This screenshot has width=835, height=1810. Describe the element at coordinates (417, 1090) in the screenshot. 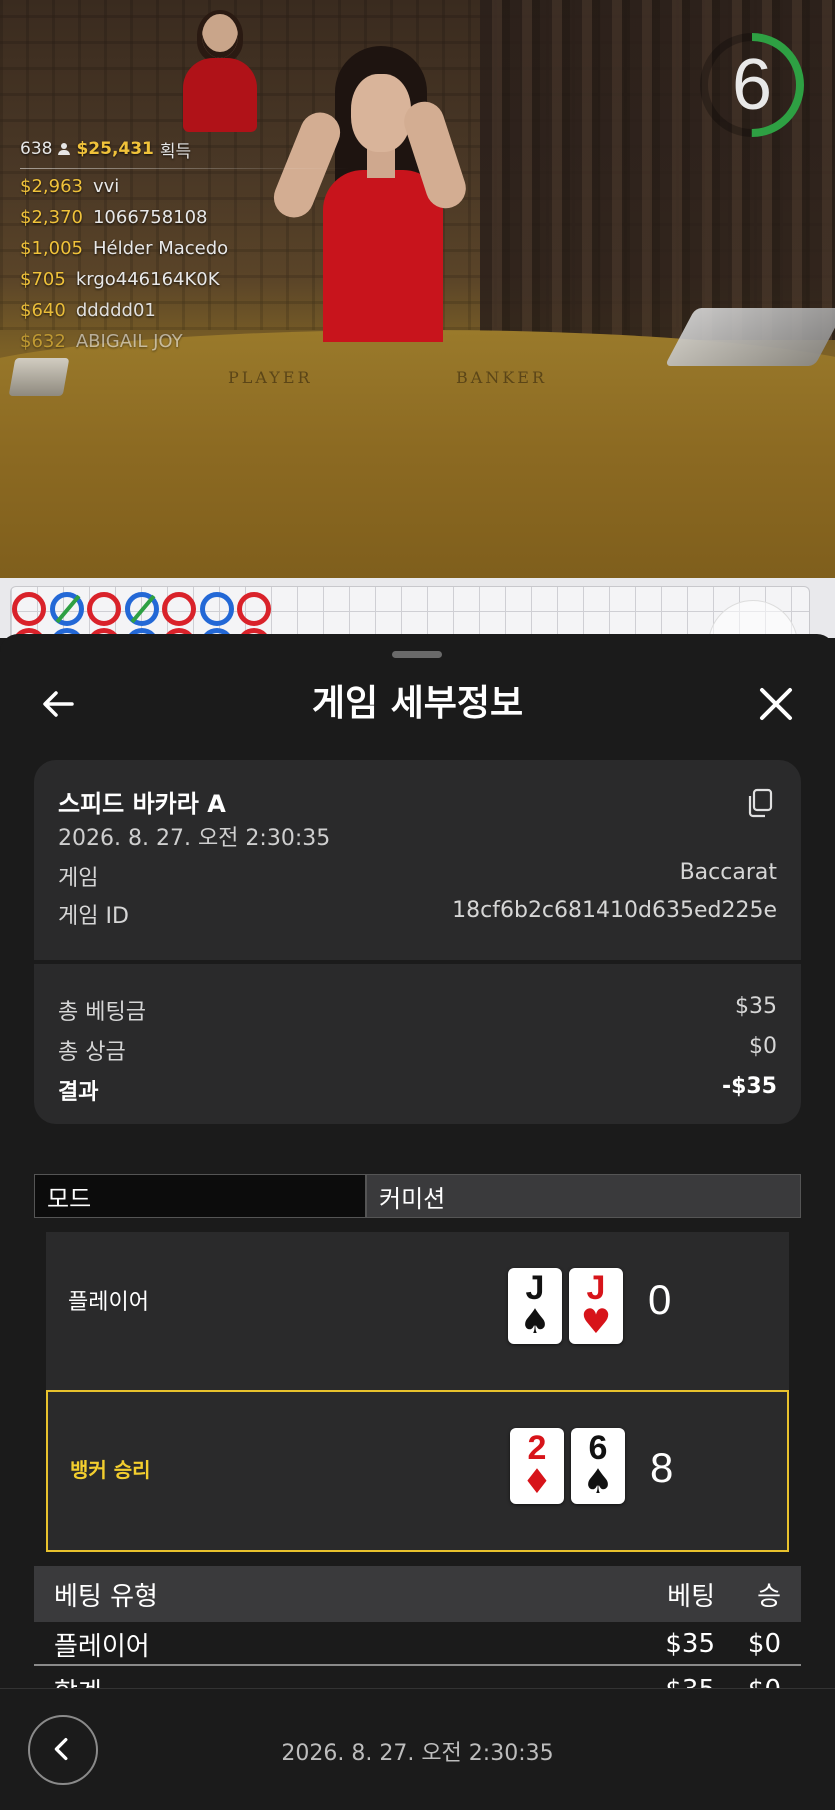

I see `result-row: 결과 -$35` at that location.